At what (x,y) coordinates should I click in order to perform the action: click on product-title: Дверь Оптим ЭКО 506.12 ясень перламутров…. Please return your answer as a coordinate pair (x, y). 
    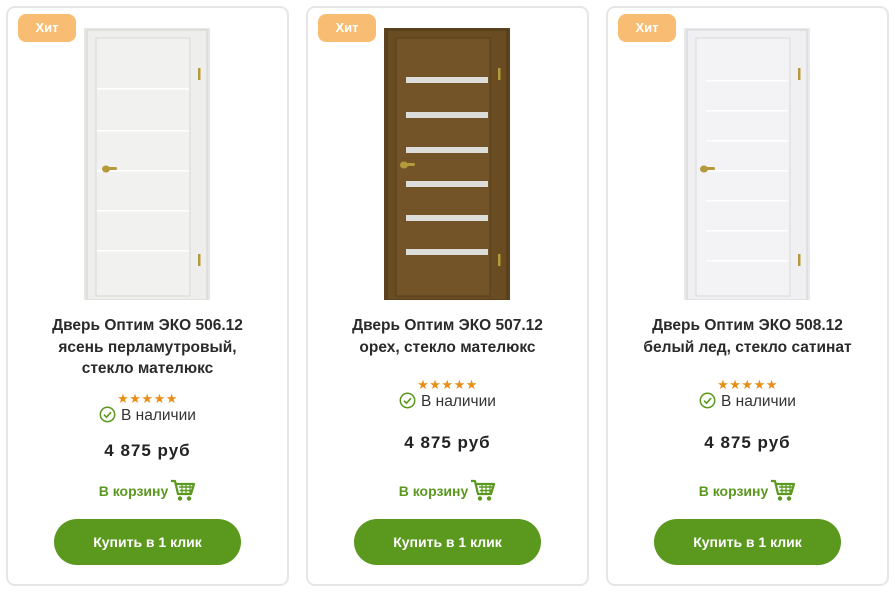
    Looking at the image, I should click on (147, 347).